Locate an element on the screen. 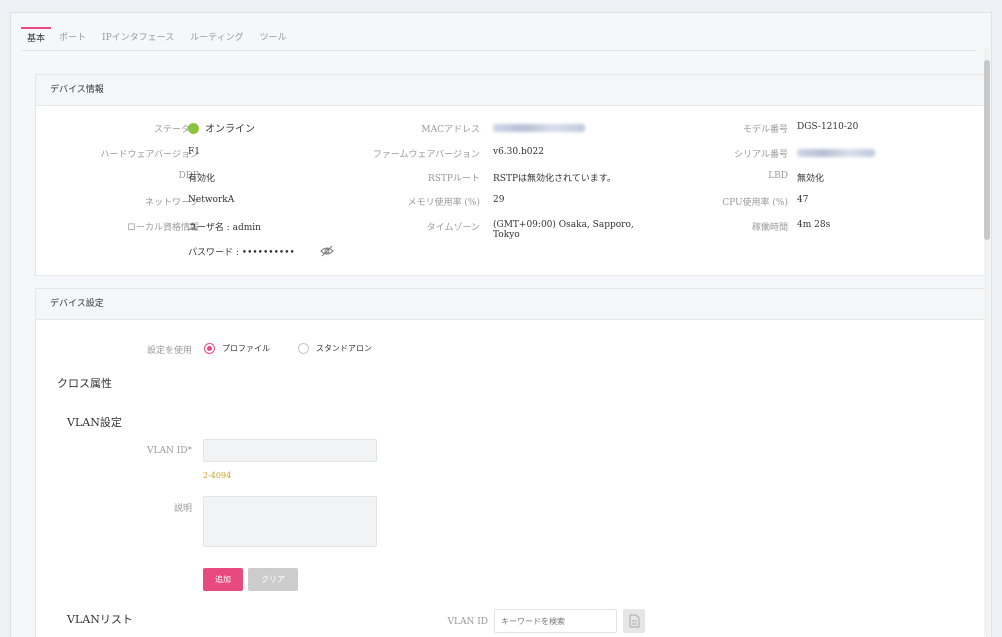 This screenshot has width=1002, height=637. ddp-value: 有効化 is located at coordinates (202, 179).